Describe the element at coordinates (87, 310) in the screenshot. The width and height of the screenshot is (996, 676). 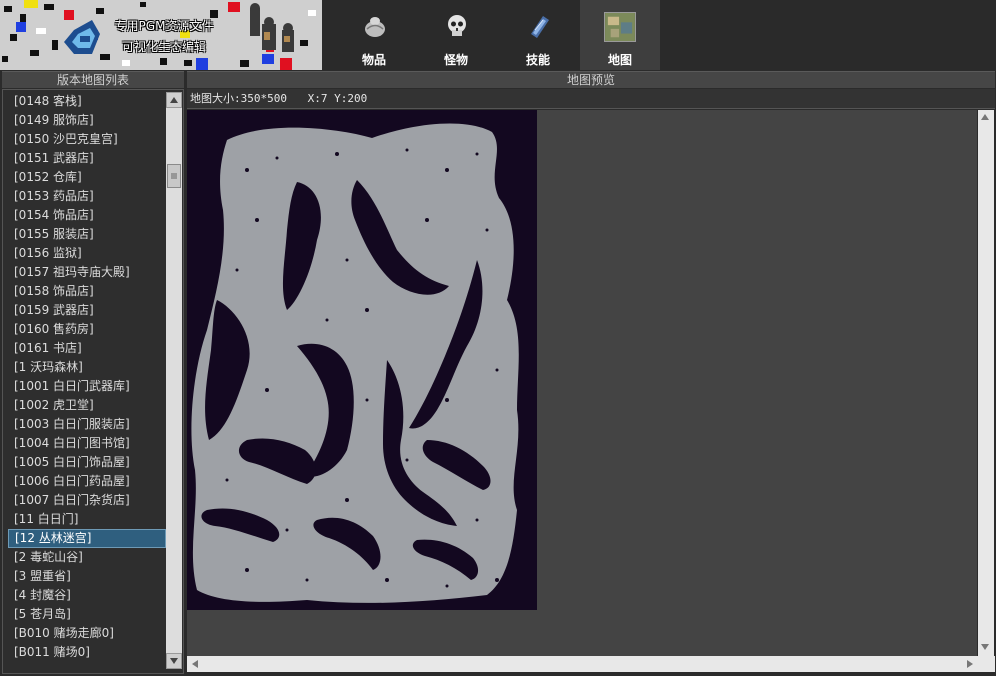
I see `map-list-item: [0159 武器店]` at that location.